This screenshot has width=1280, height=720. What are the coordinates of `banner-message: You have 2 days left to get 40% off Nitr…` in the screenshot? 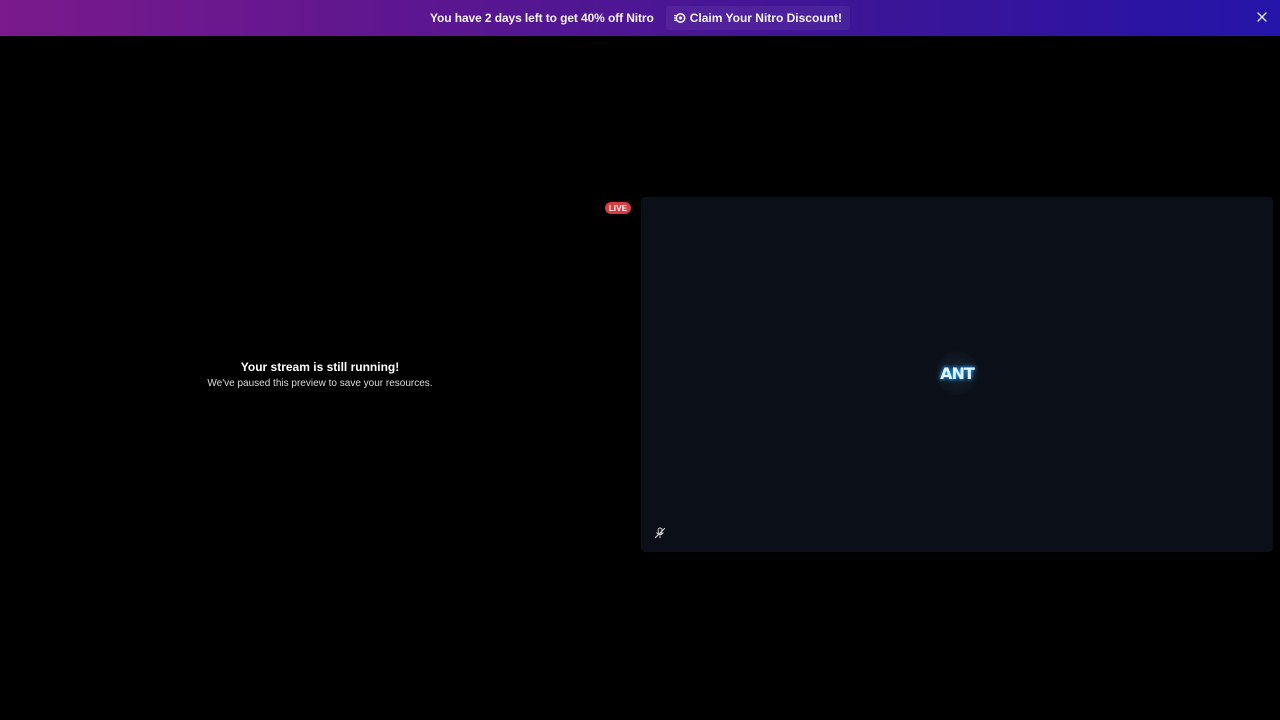 It's located at (542, 18).